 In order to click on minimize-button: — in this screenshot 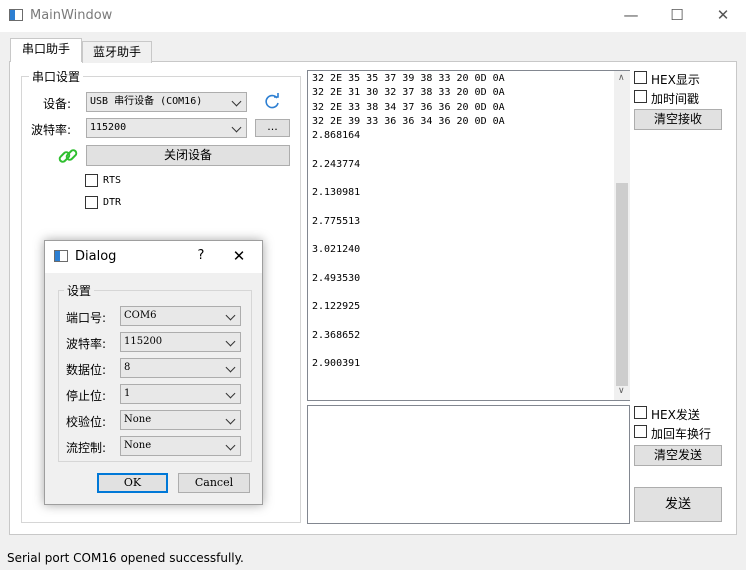, I will do `click(631, 16)`.